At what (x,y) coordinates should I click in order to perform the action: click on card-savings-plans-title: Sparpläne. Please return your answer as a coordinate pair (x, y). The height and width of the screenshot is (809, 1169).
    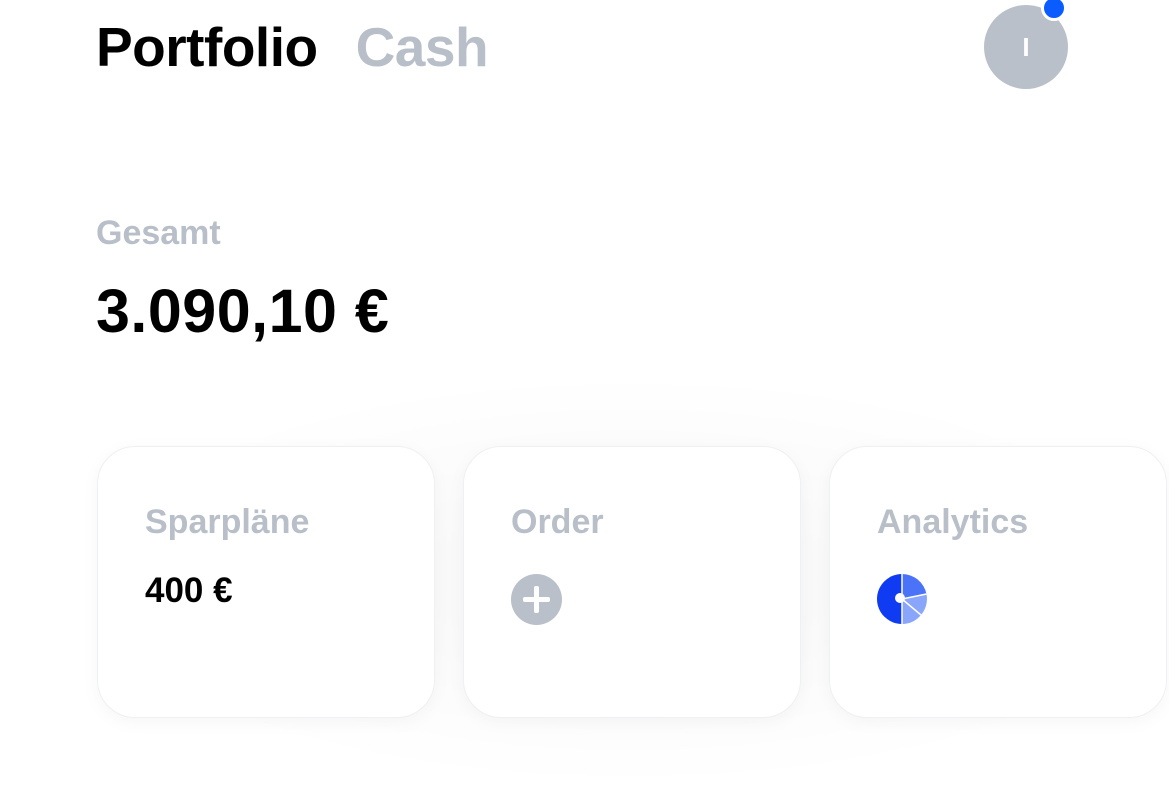
    Looking at the image, I should click on (227, 522).